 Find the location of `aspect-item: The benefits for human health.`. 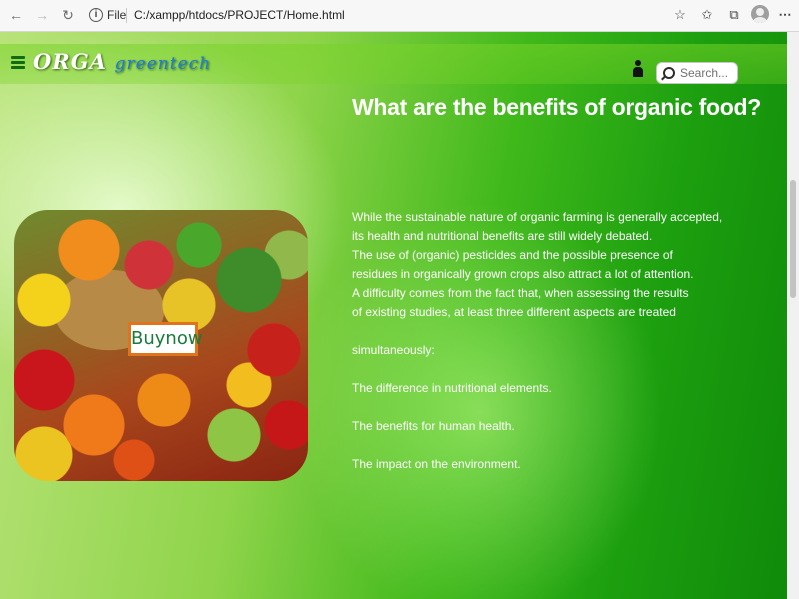

aspect-item: The benefits for human health. is located at coordinates (433, 426).